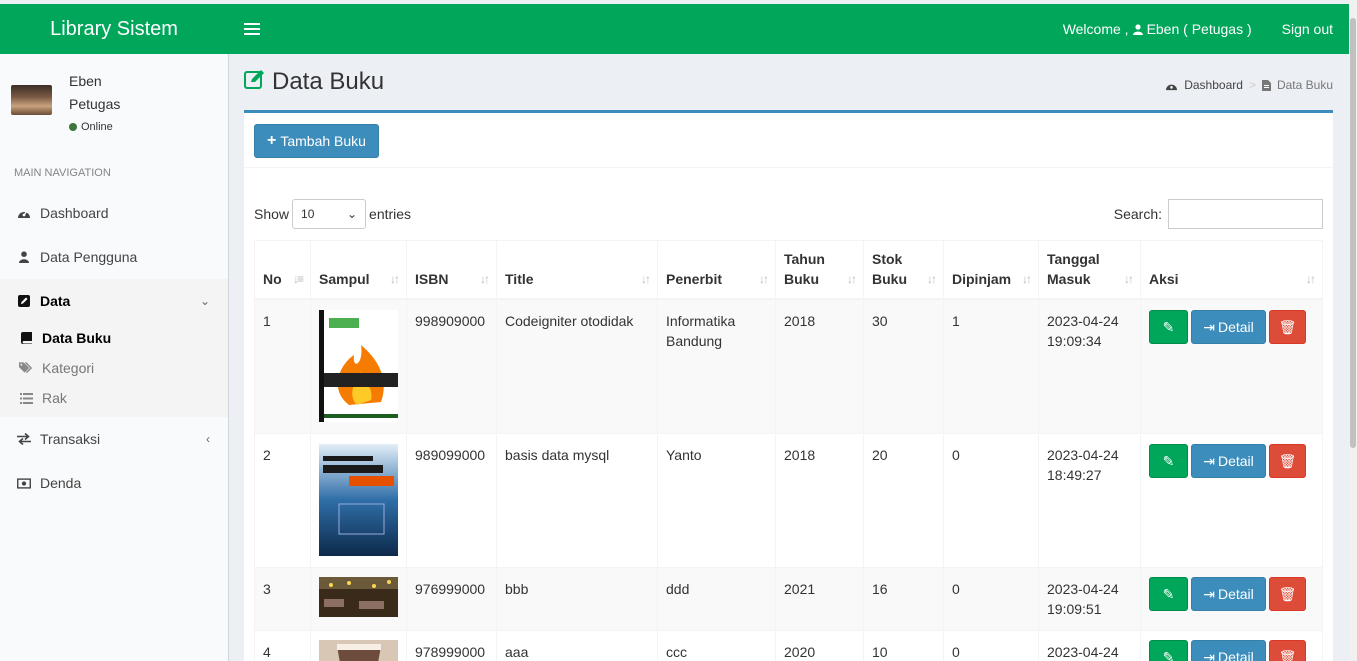 The image size is (1357, 661). Describe the element at coordinates (577, 500) in the screenshot. I see `cell-title: basis data mysql` at that location.